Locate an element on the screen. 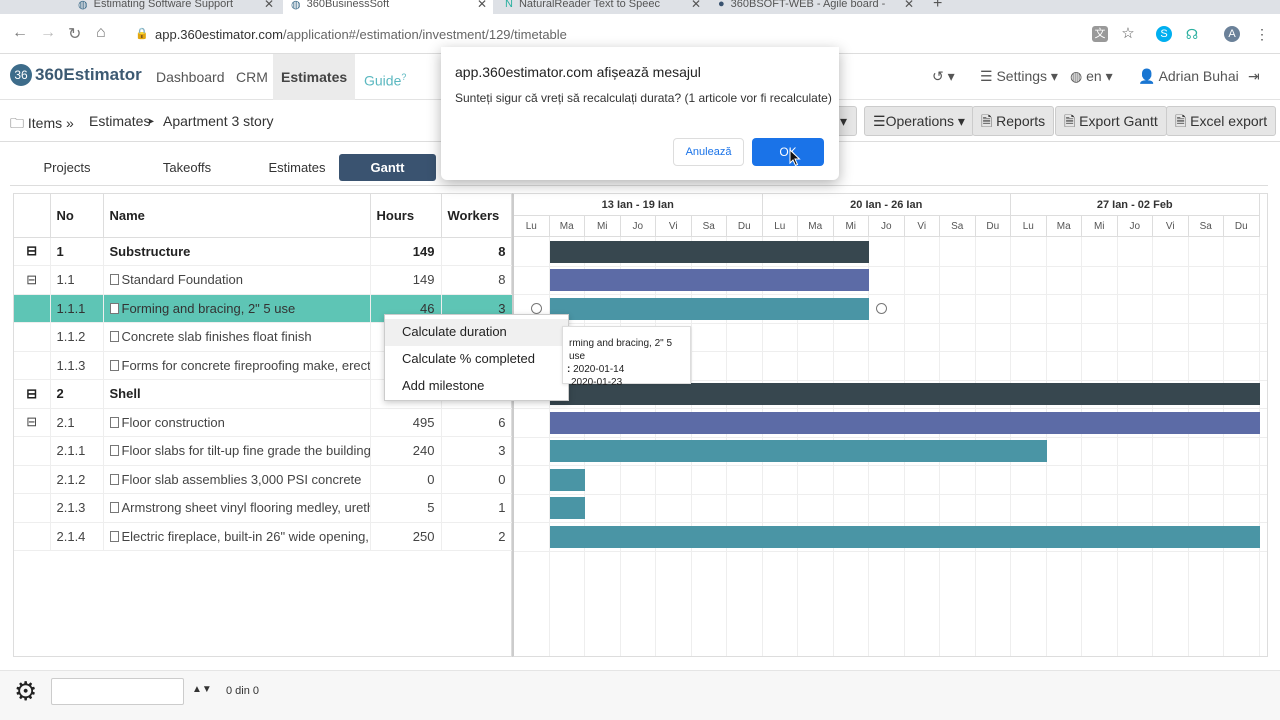 The image size is (1280, 720). user-menu: 👤 Adrian Buhai is located at coordinates (1188, 76).